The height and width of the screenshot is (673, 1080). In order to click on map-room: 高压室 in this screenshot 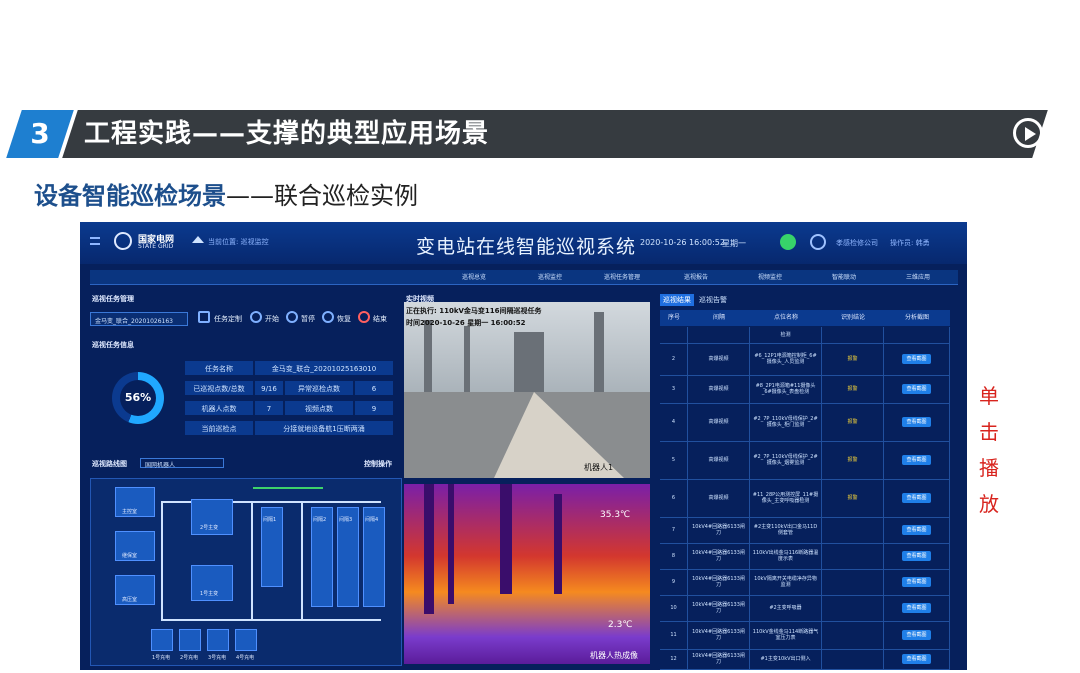, I will do `click(135, 590)`.